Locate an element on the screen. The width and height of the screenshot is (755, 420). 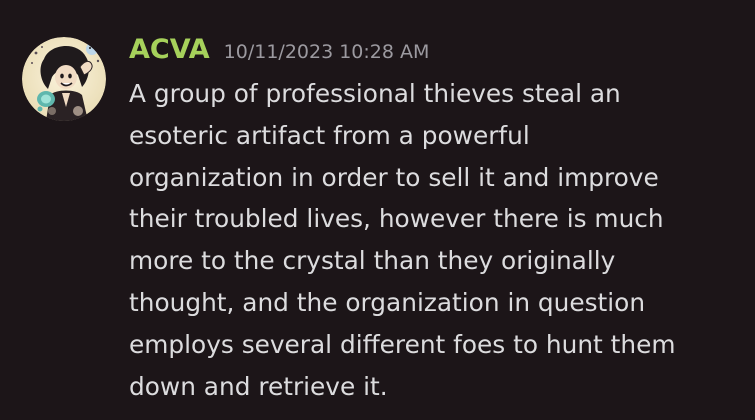
message-header: ACVA 10/11/2023 10:28 AM is located at coordinates (279, 50).